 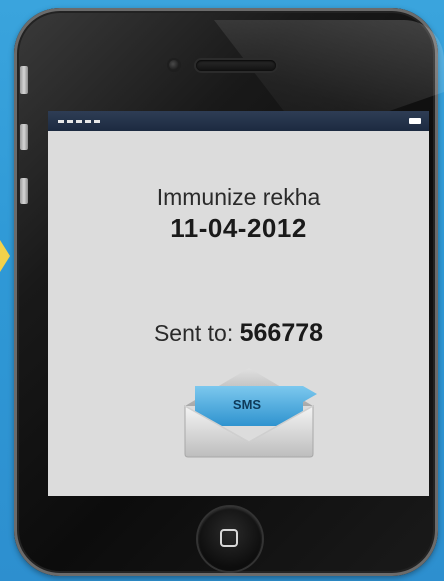 I want to click on message-date: 11-04-2012, so click(x=238, y=228).